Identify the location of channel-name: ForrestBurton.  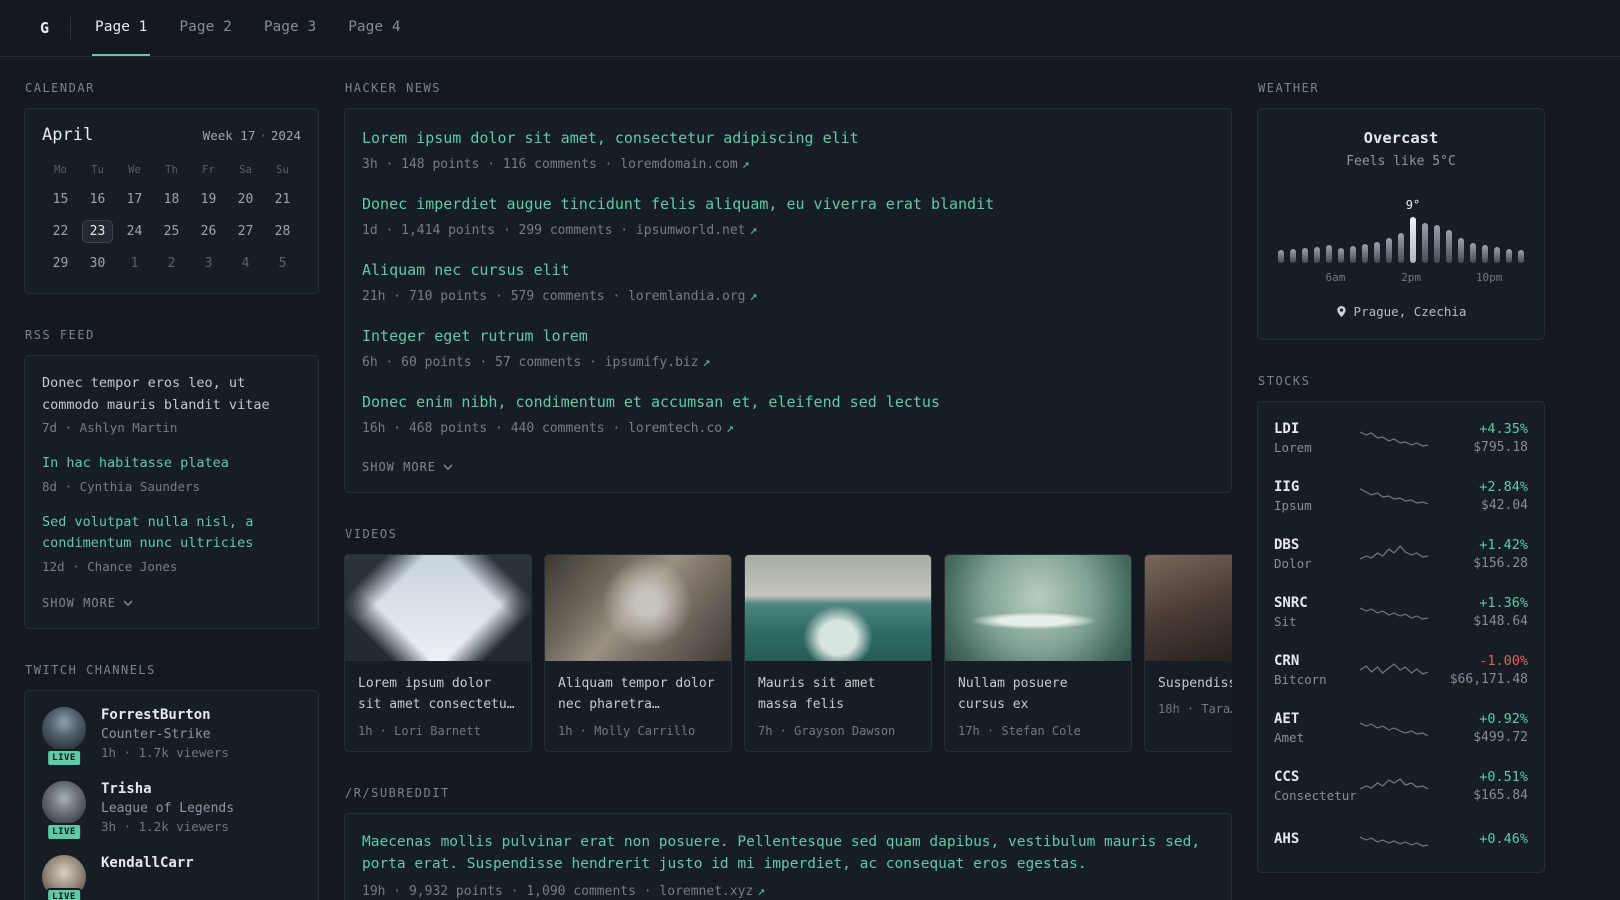
(165, 715).